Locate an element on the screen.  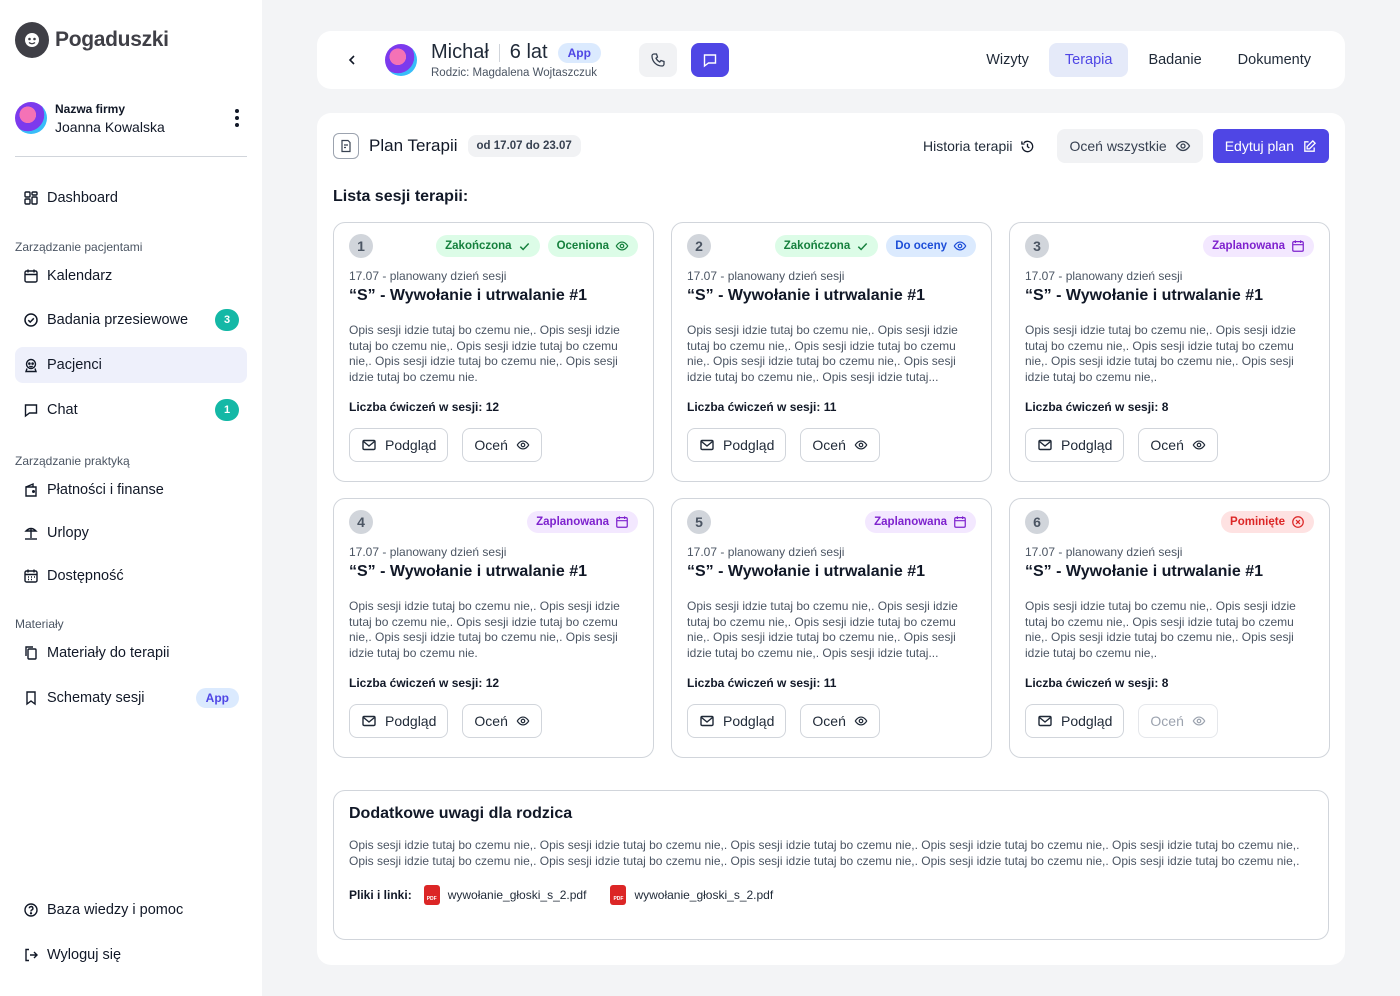
exercise-count: Liczba ćwiczeń w sesji: 8 is located at coordinates (1097, 407).